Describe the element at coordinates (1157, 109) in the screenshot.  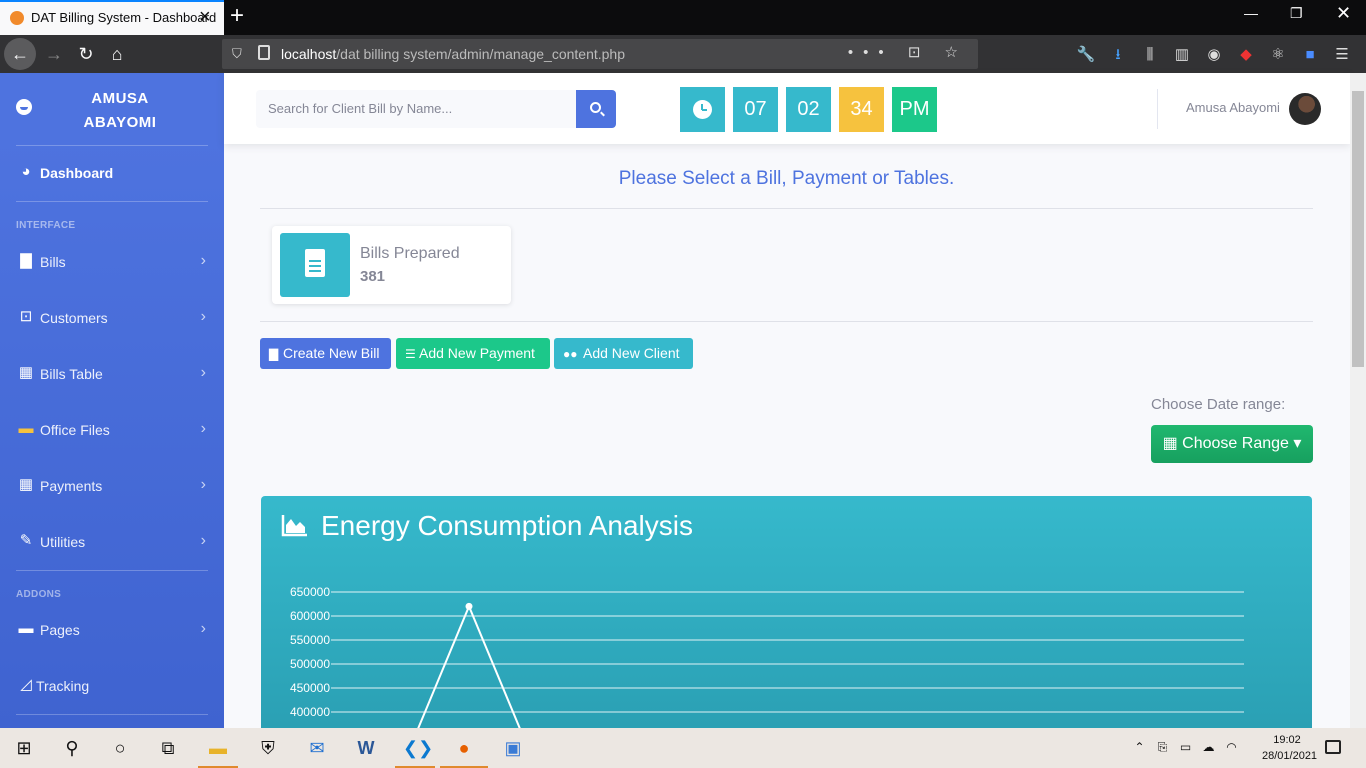
I see `topbar-divider` at that location.